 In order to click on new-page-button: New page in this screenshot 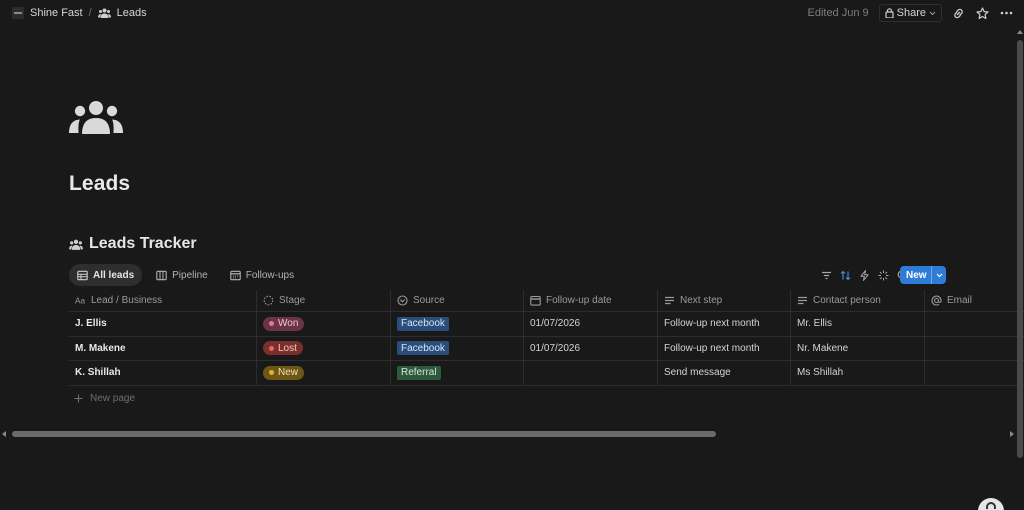, I will do `click(104, 398)`.